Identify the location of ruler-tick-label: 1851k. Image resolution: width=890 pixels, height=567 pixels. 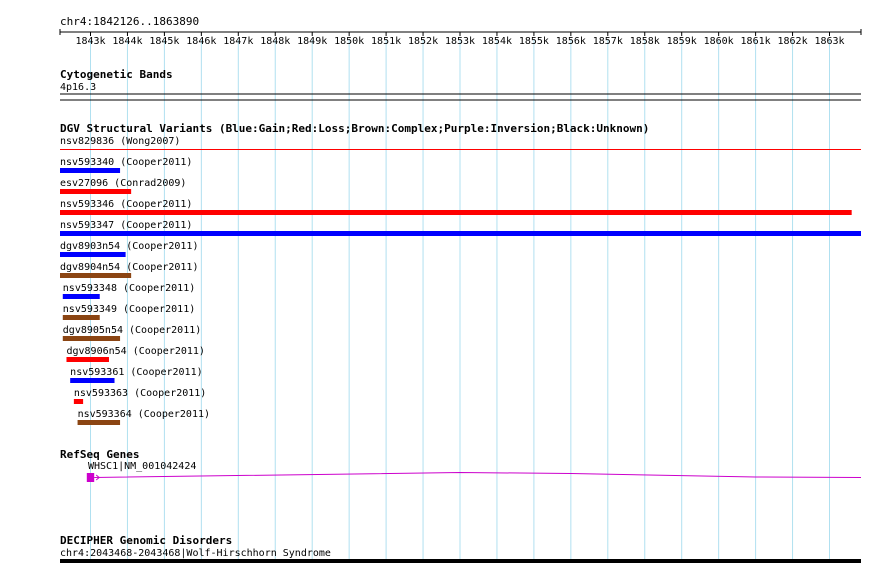
(386, 41).